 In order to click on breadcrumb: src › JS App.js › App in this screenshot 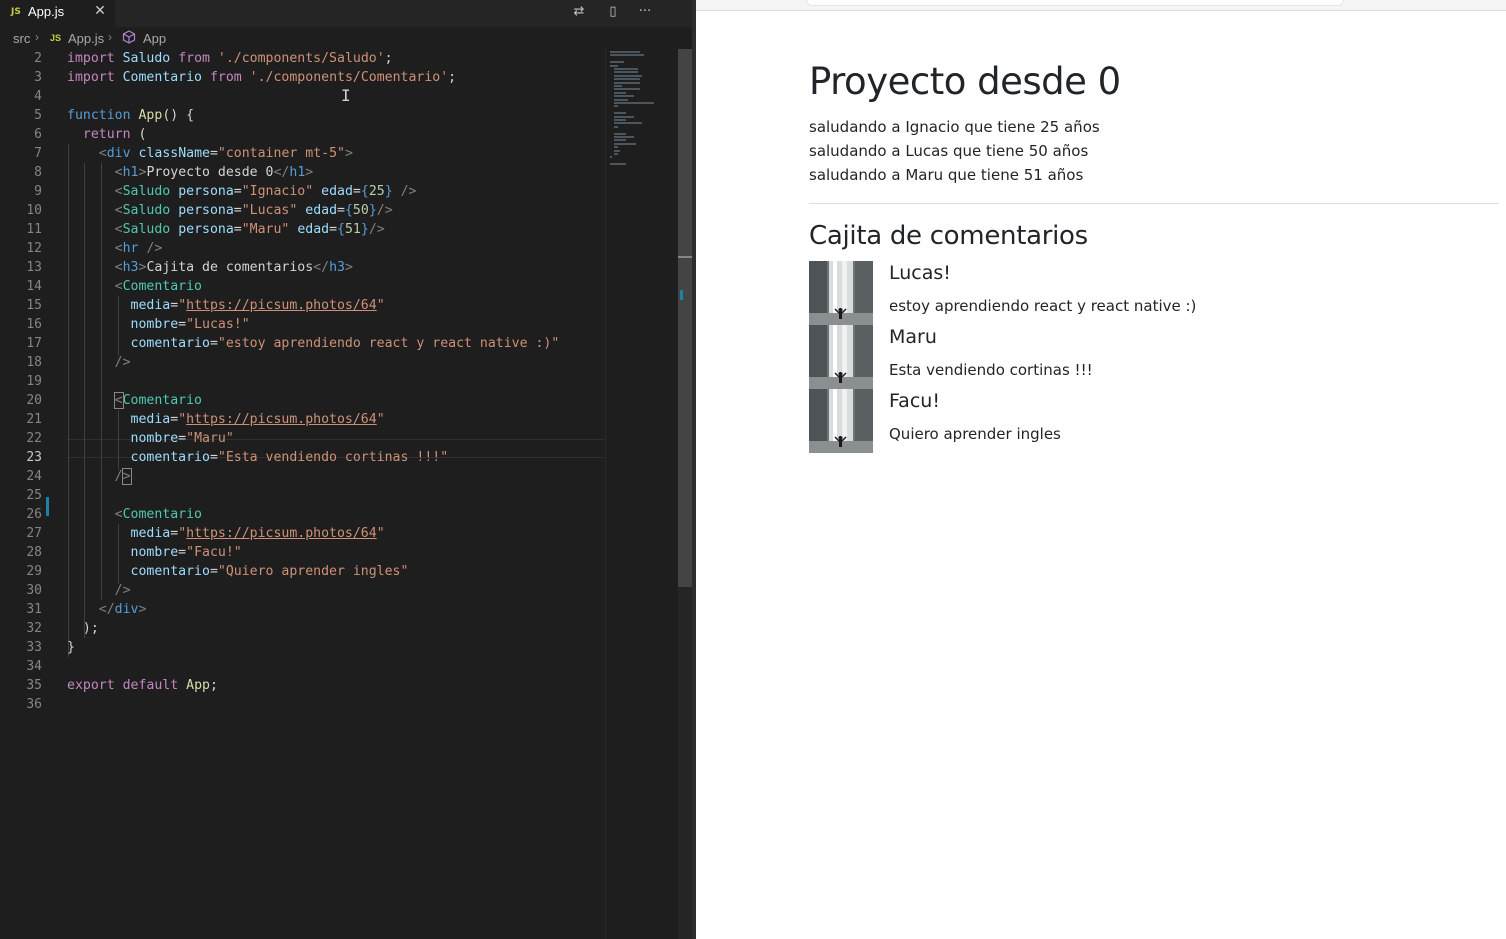, I will do `click(347, 38)`.